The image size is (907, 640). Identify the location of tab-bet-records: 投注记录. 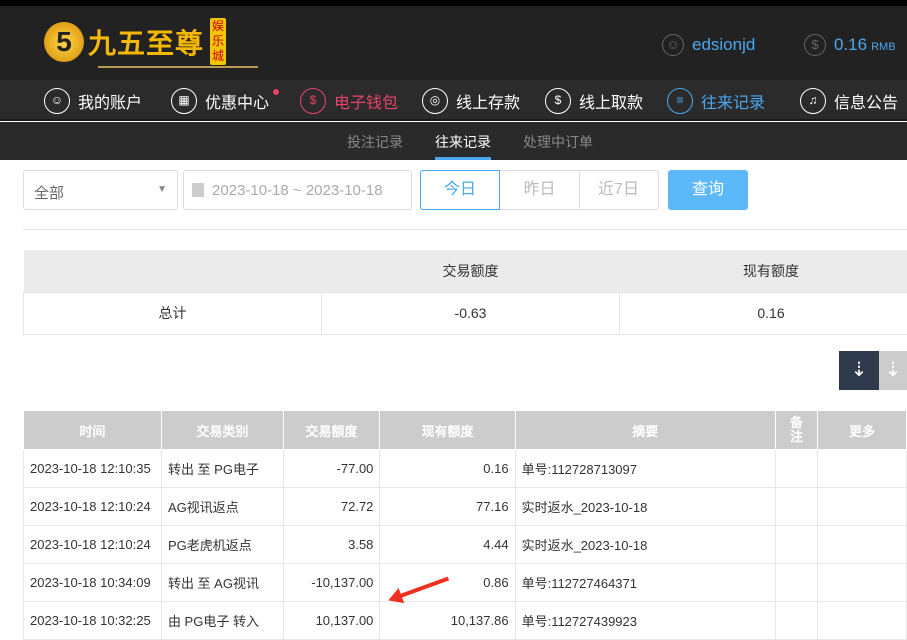
(375, 142).